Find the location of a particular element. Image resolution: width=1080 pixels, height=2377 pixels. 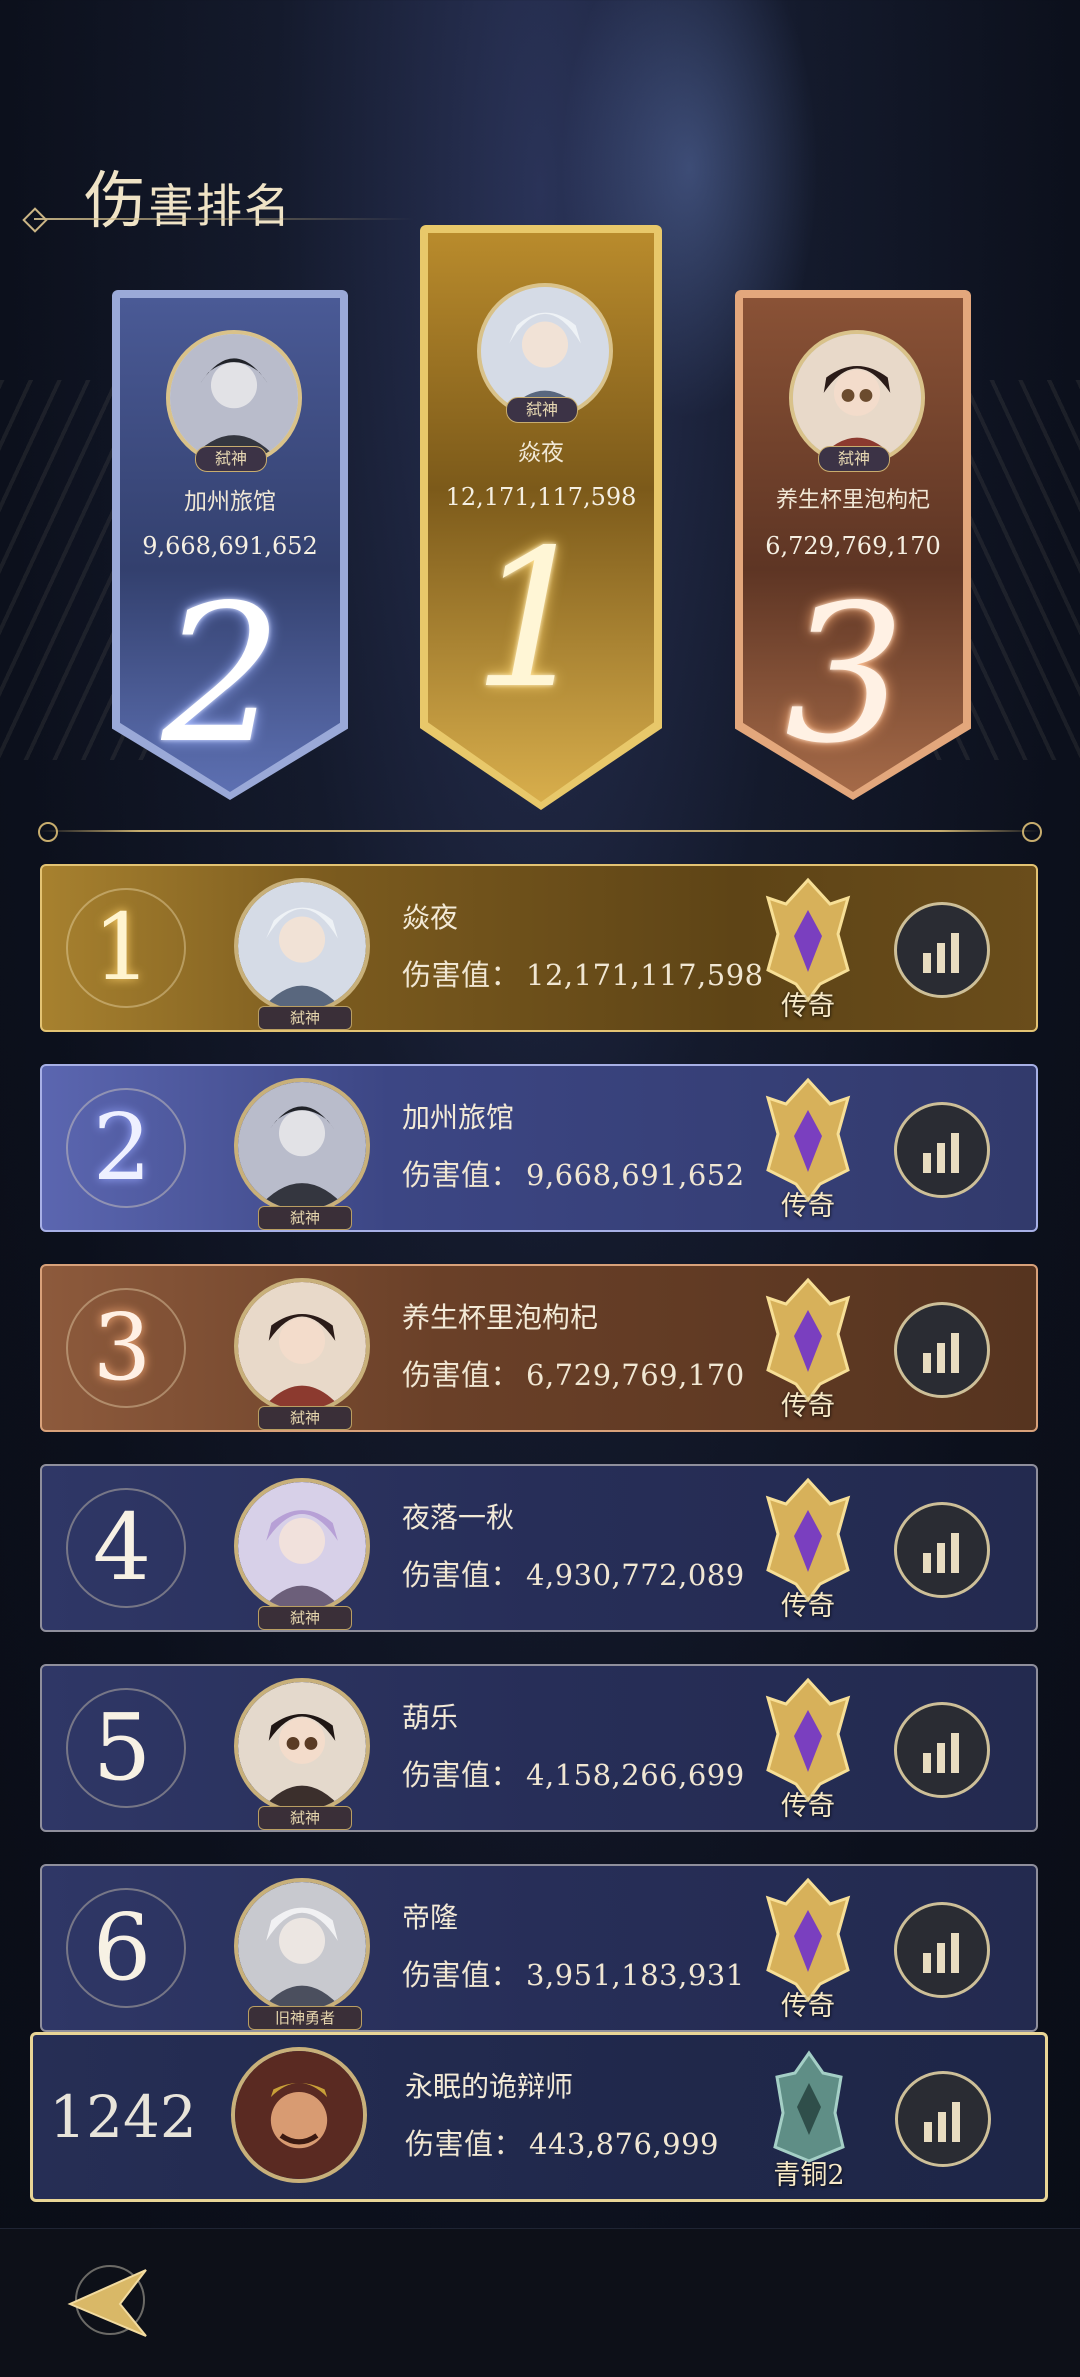

ranking-row-6: 6 旧神勇者 帝隆 伤害值： 3,951,183,931 传奇 is located at coordinates (539, 1948).